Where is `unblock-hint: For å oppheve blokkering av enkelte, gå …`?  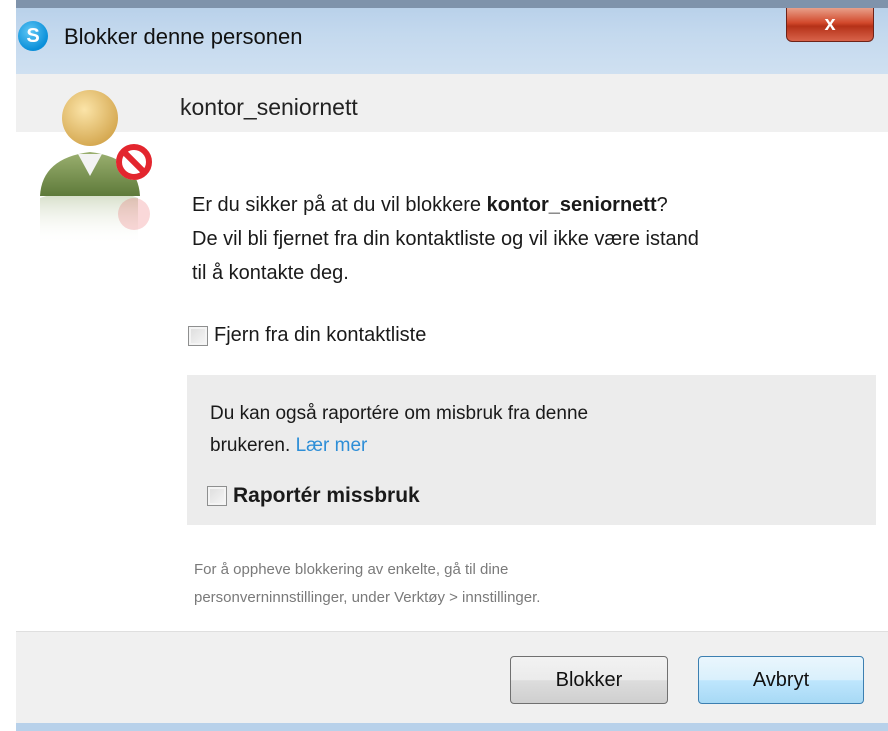 unblock-hint: For å oppheve blokkering av enkelte, gå … is located at coordinates (494, 584).